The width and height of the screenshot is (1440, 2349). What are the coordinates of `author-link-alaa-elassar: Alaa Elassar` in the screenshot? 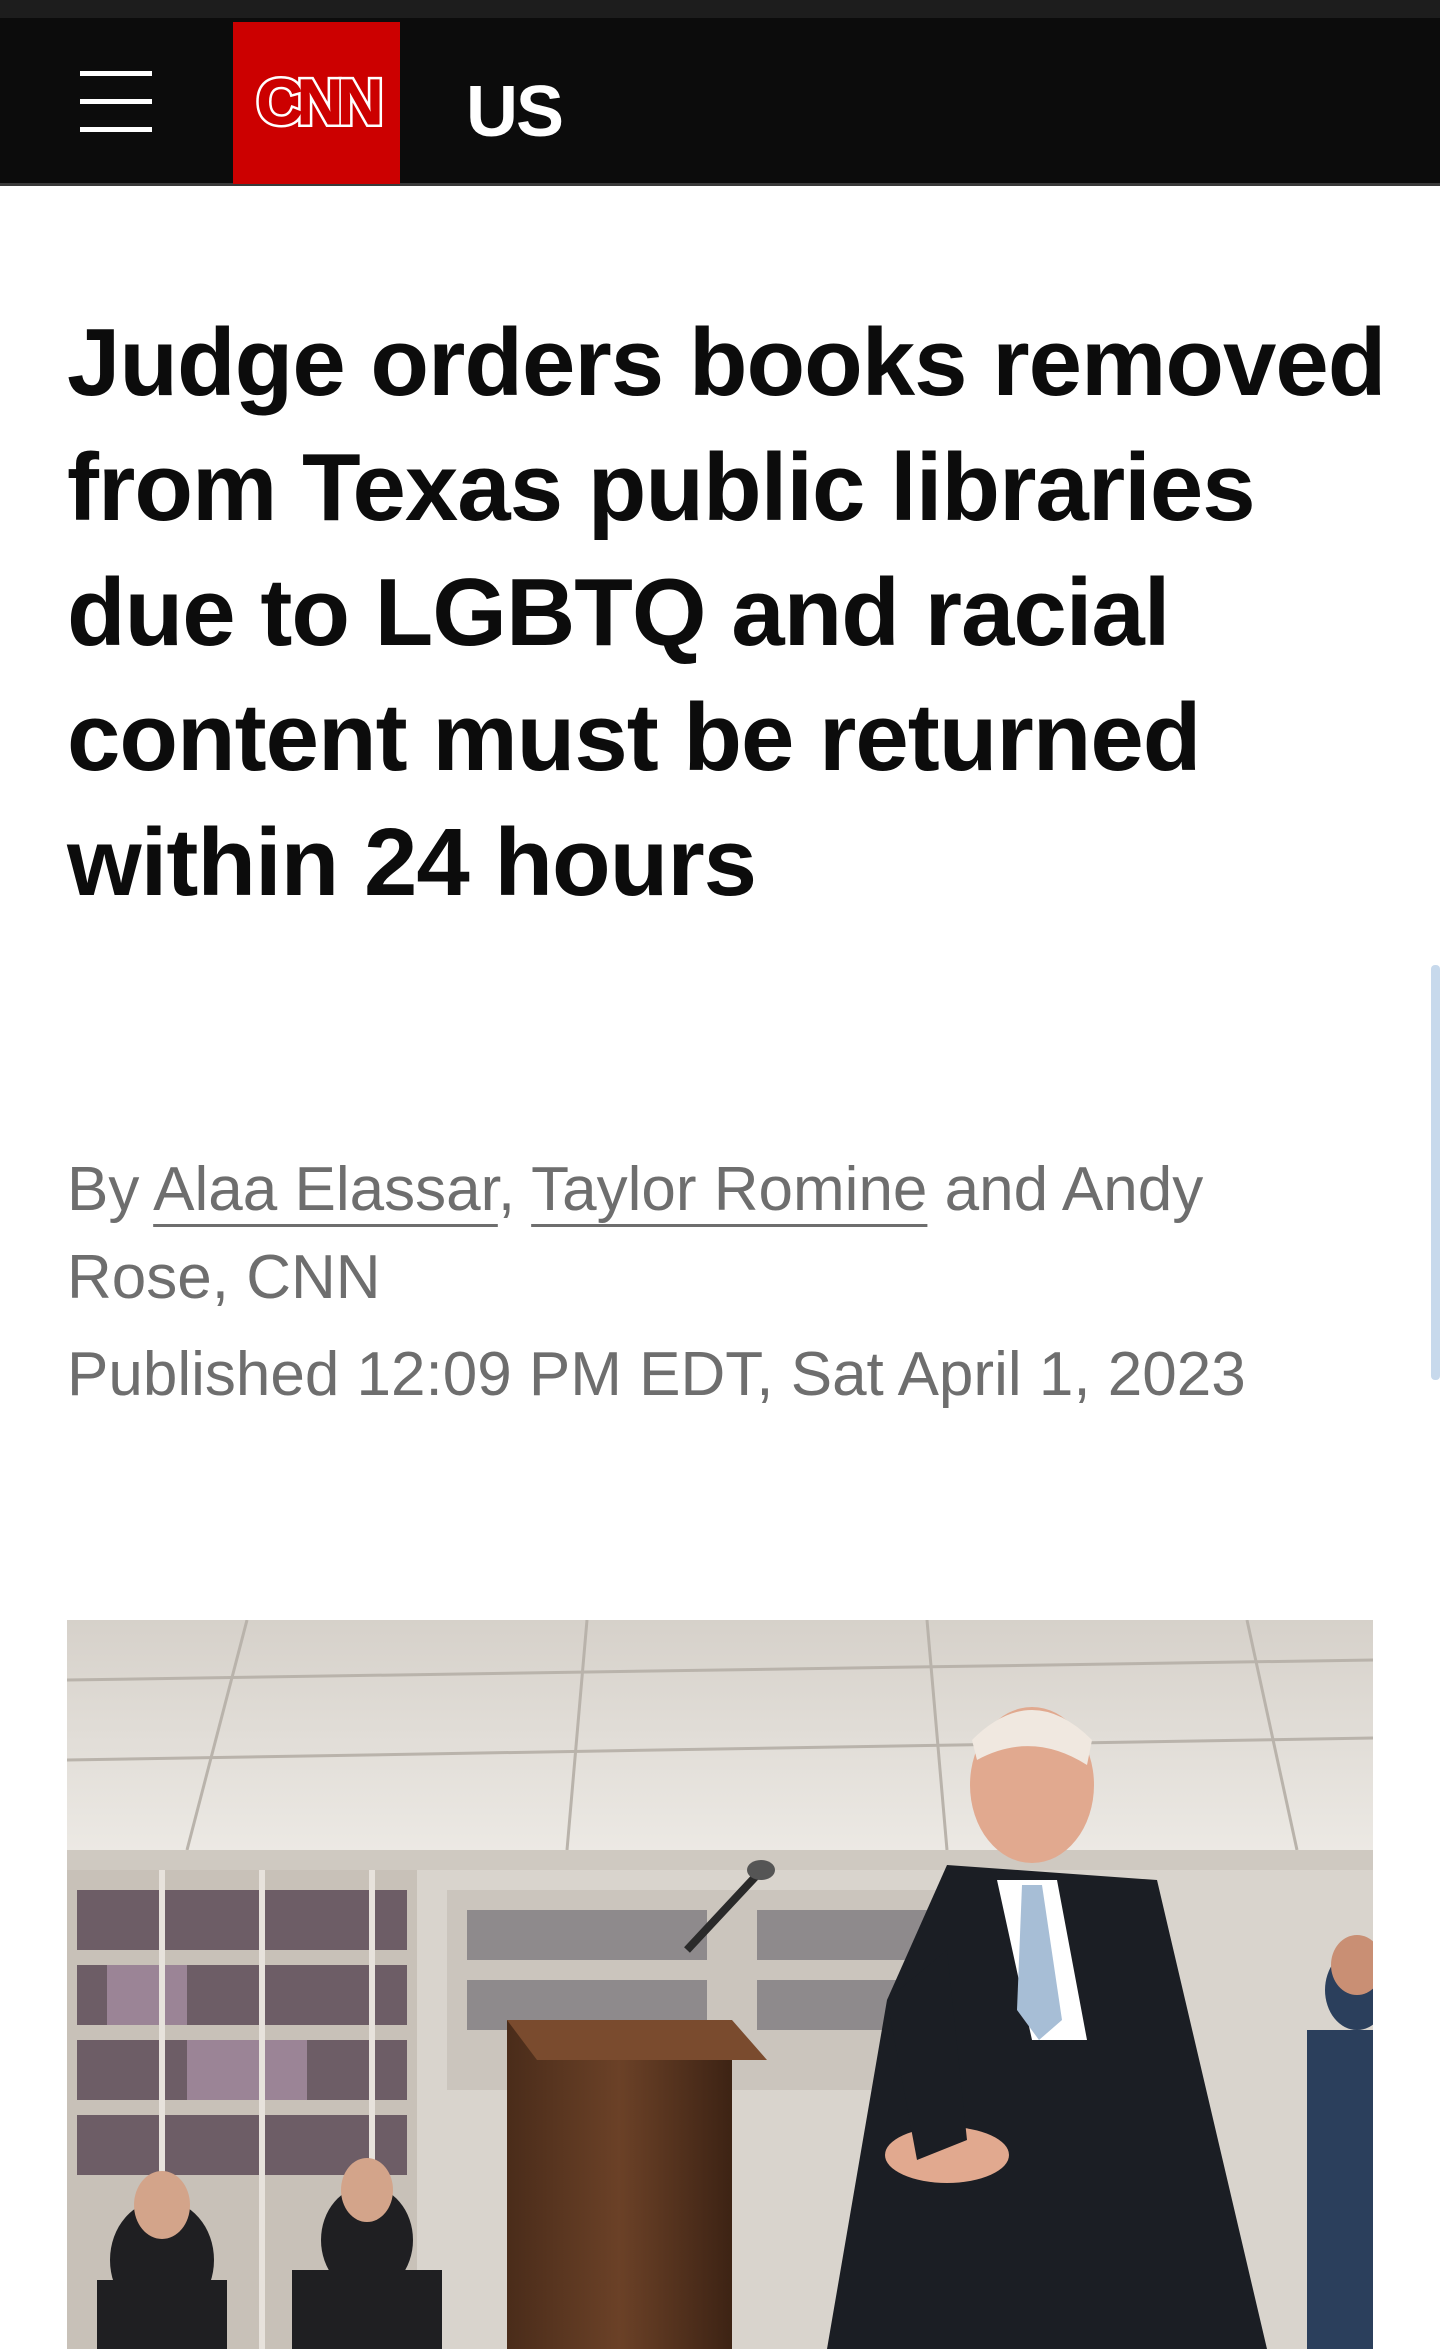 It's located at (325, 1189).